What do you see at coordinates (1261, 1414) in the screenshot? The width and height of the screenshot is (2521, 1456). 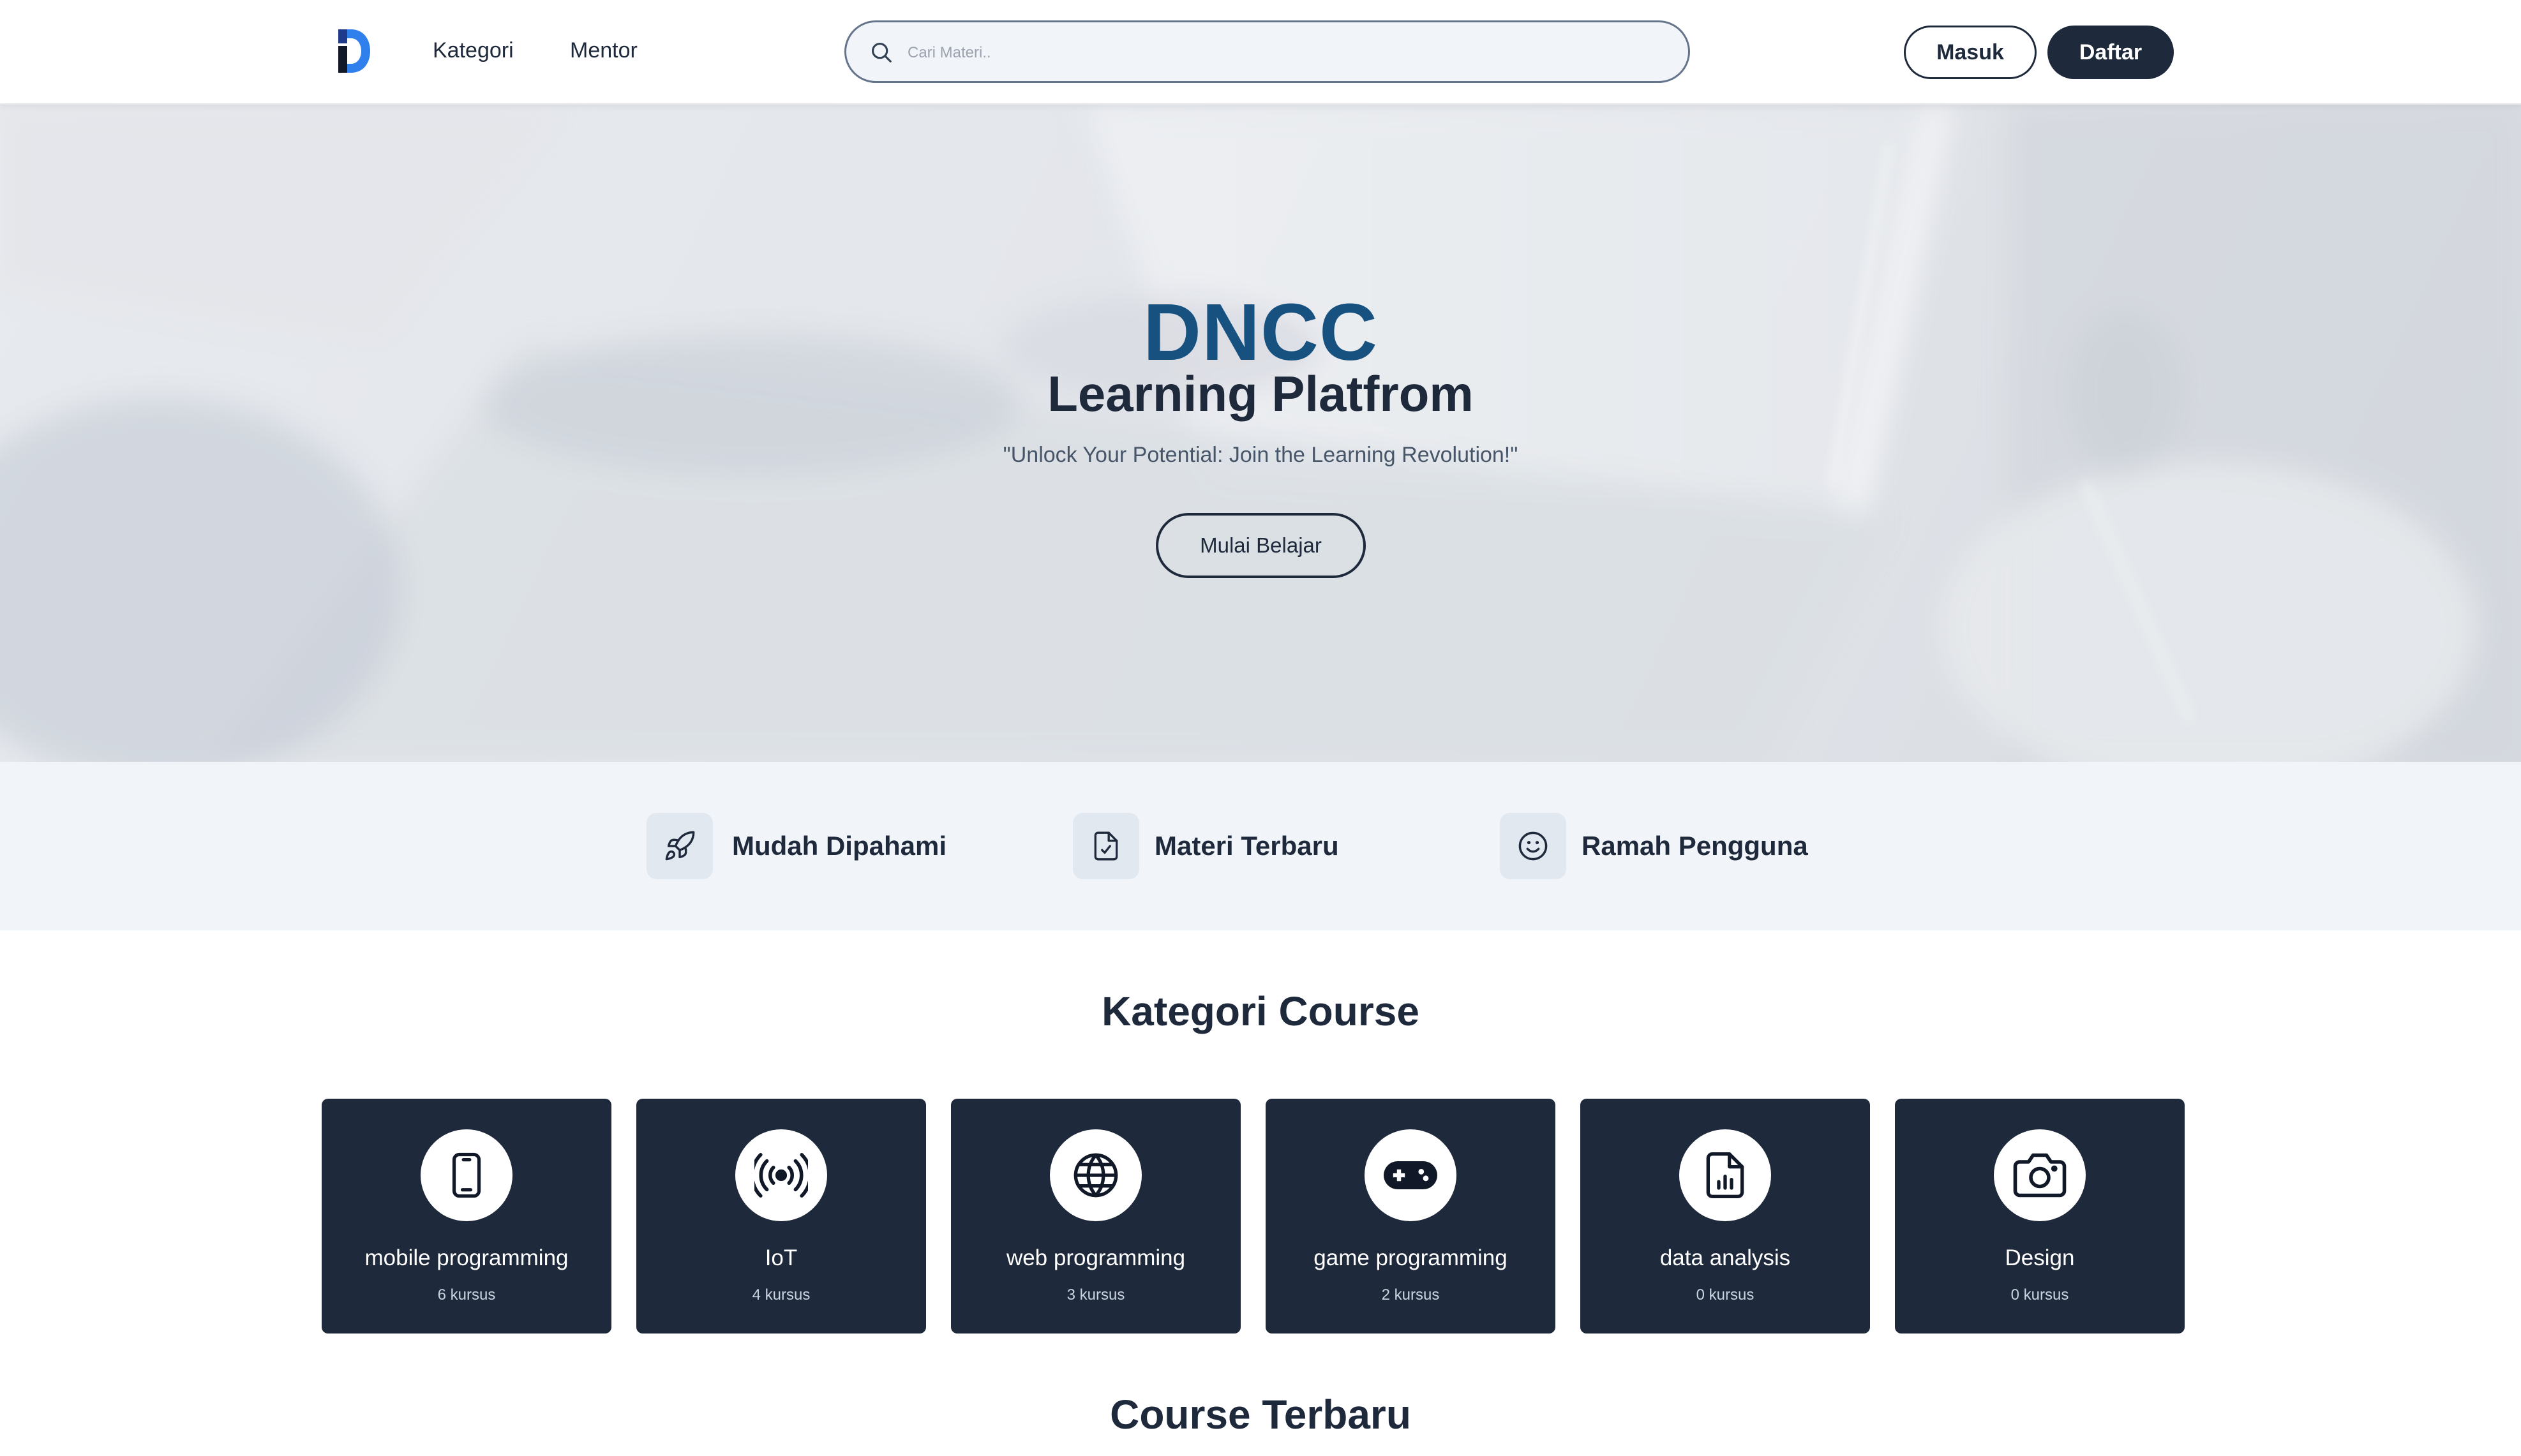 I see `latest-course-section-title: Course Terbaru` at bounding box center [1261, 1414].